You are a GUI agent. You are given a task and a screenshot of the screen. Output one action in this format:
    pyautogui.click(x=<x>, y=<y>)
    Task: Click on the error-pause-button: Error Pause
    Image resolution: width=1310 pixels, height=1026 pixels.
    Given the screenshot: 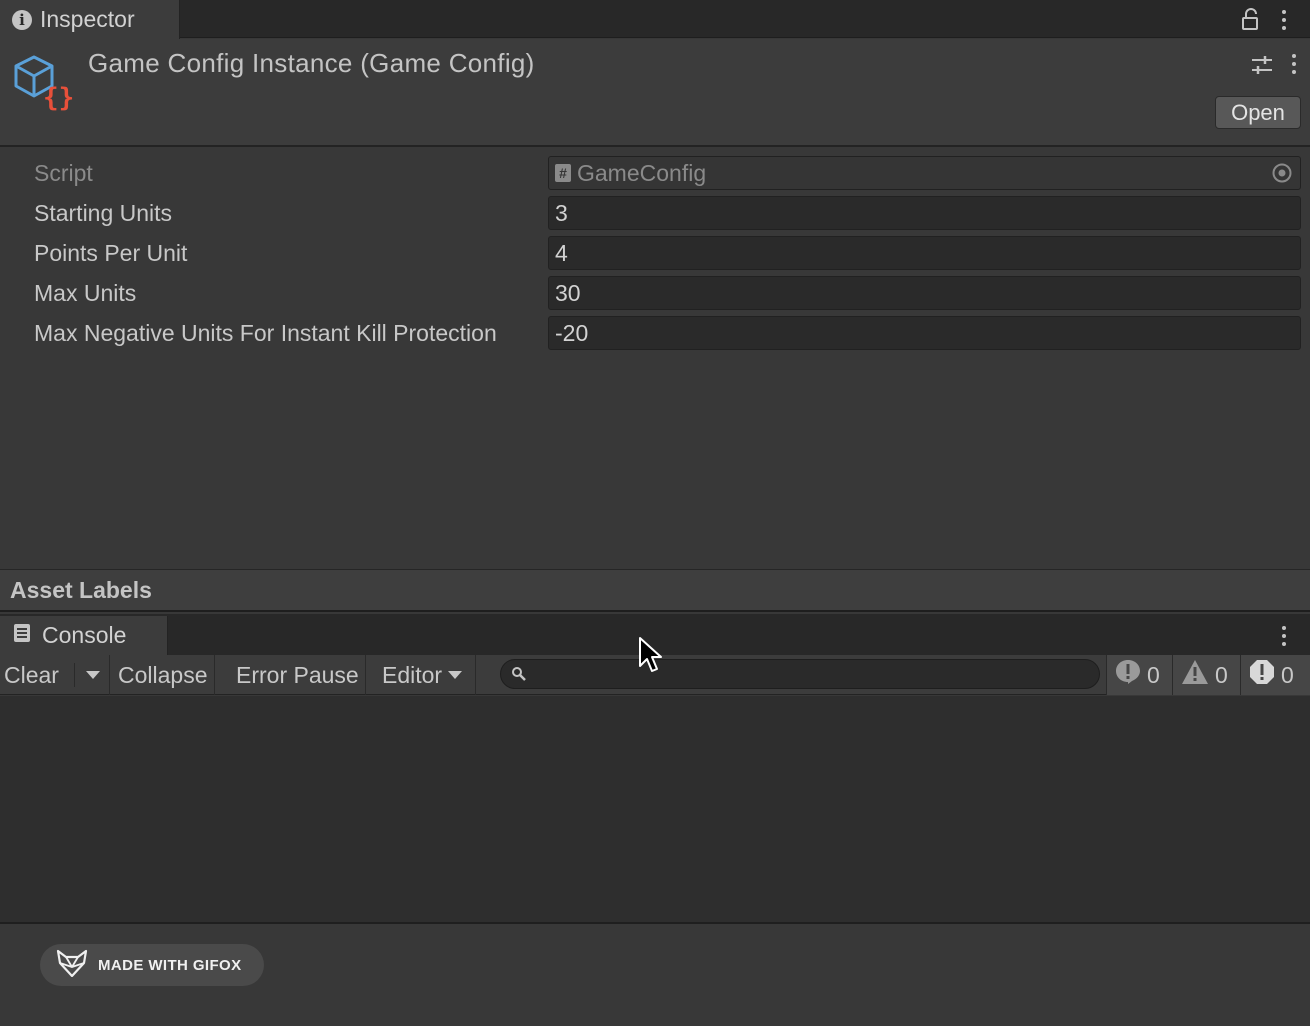 What is the action you would take?
    pyautogui.click(x=298, y=675)
    